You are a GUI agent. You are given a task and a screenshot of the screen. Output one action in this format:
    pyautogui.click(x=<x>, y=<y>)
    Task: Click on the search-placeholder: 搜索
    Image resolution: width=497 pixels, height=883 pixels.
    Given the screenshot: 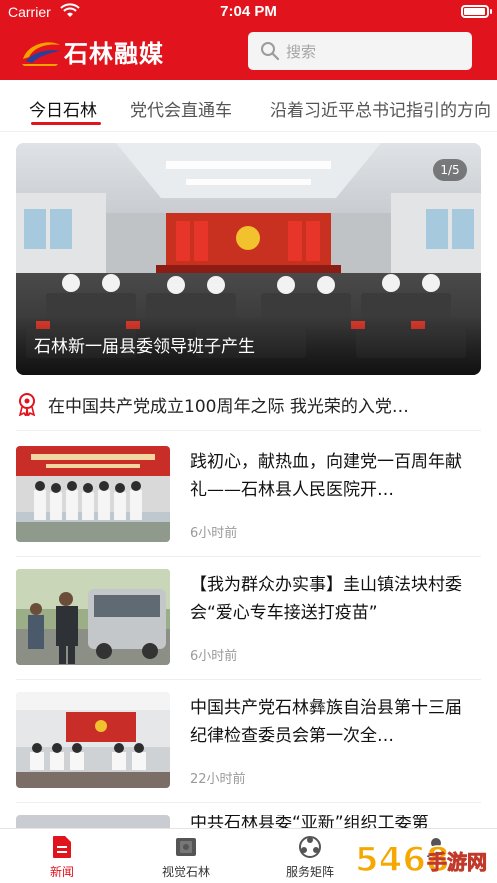 What is the action you would take?
    pyautogui.click(x=301, y=51)
    